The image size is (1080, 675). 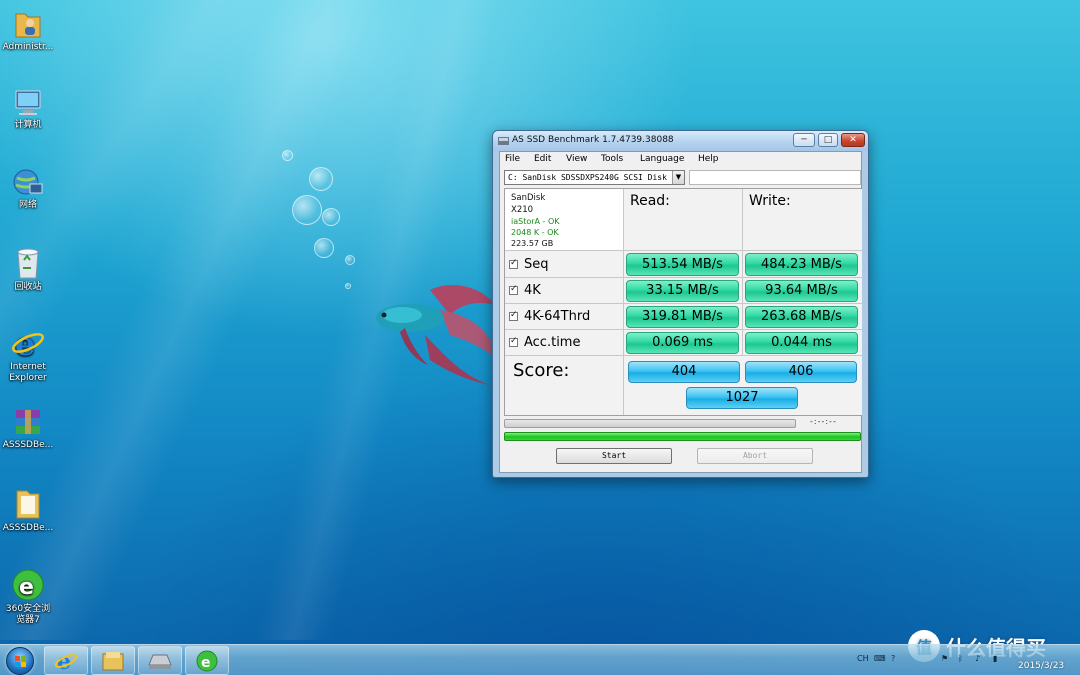 I want to click on recycle-bin-icon, so click(x=28, y=263).